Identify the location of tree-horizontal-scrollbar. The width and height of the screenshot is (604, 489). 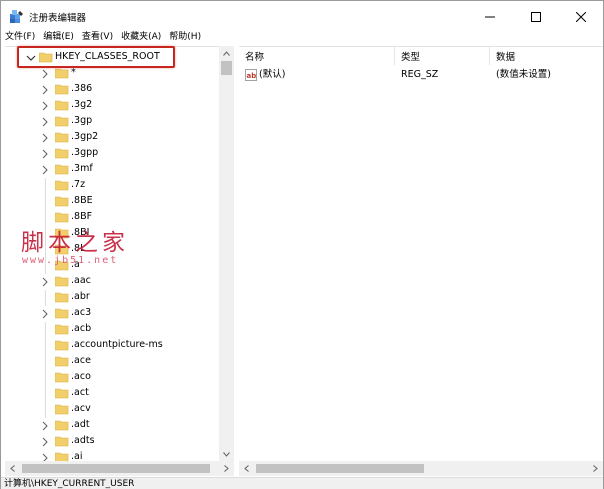
(119, 468).